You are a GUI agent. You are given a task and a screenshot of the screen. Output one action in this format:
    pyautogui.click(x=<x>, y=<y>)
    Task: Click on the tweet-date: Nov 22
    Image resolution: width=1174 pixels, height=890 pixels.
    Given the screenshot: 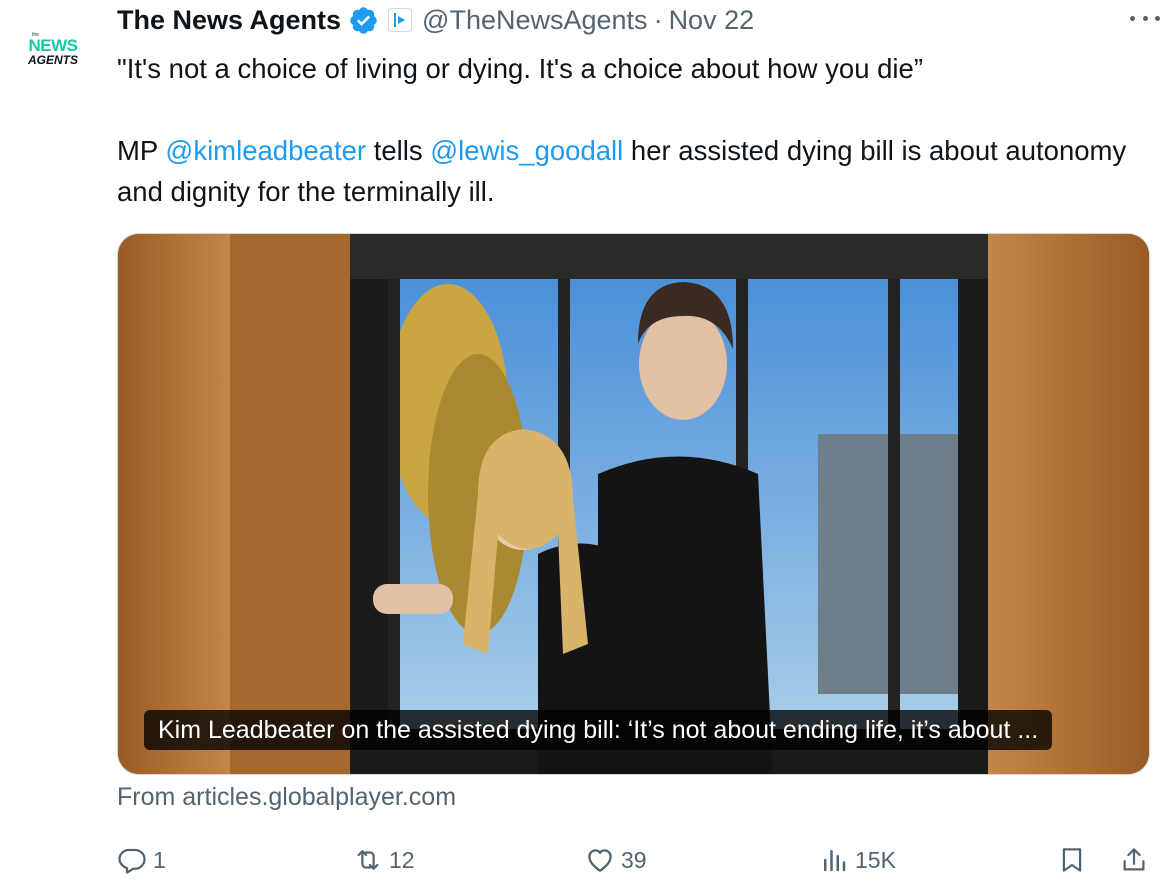 What is the action you would take?
    pyautogui.click(x=712, y=20)
    